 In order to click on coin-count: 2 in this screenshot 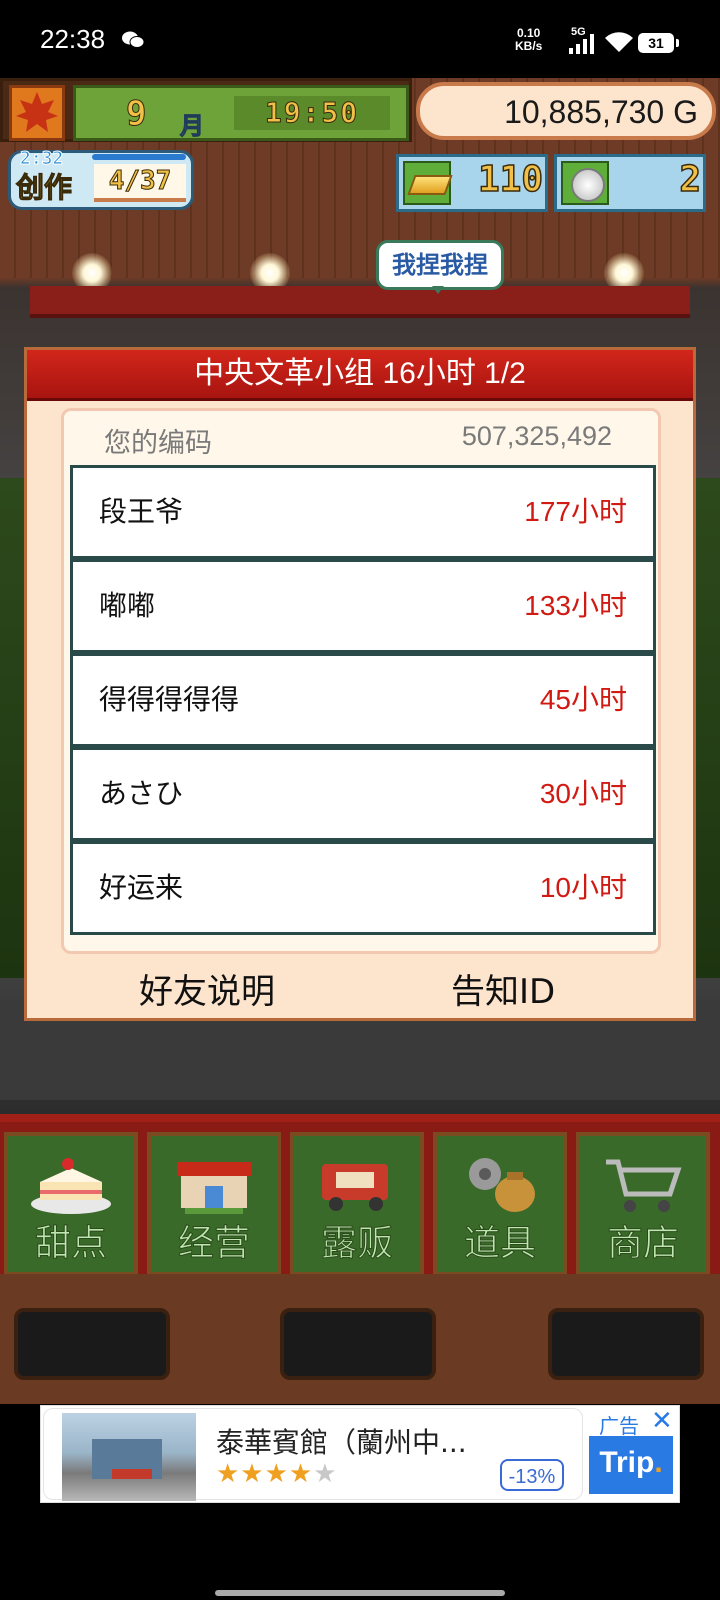, I will do `click(690, 179)`.